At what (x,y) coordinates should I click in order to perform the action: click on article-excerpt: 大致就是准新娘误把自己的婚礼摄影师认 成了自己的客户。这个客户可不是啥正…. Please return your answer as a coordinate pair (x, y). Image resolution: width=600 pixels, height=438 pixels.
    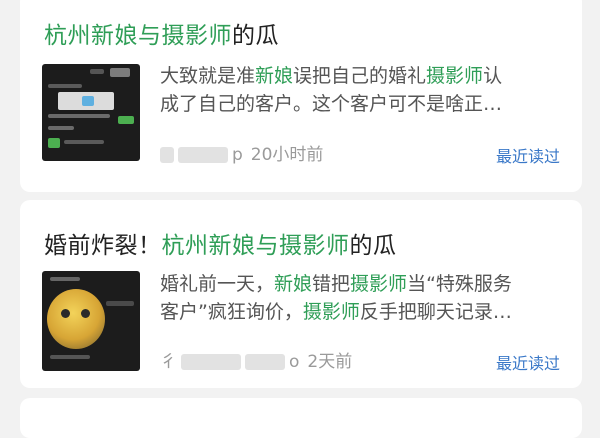
    Looking at the image, I should click on (365, 90).